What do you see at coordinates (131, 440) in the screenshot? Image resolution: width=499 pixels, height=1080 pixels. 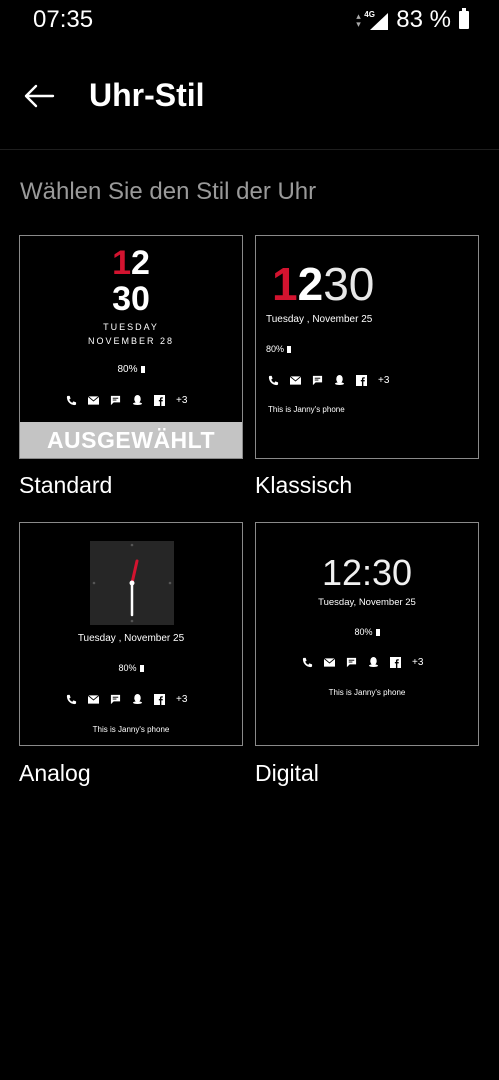 I see `selected-badge: AUSGEWÄHLT` at bounding box center [131, 440].